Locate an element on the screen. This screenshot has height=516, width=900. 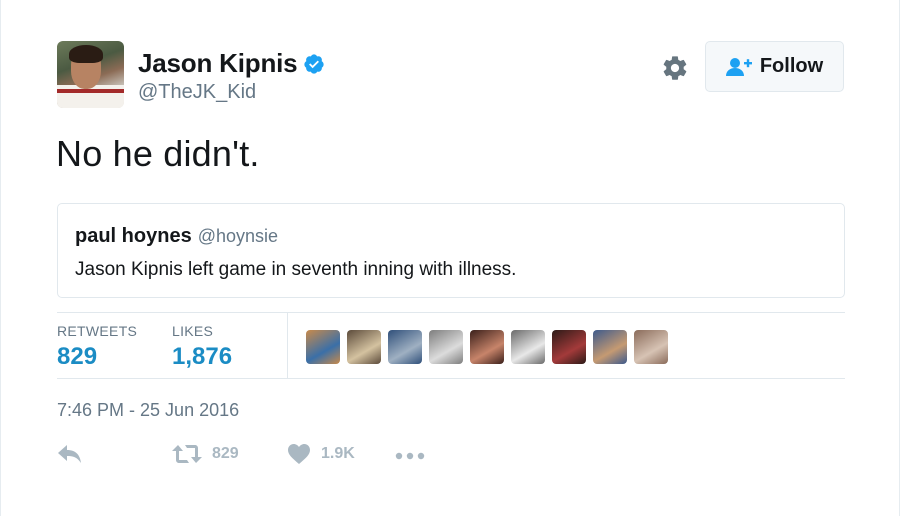
quoted-tweet-handle: @hoynsie is located at coordinates (238, 236).